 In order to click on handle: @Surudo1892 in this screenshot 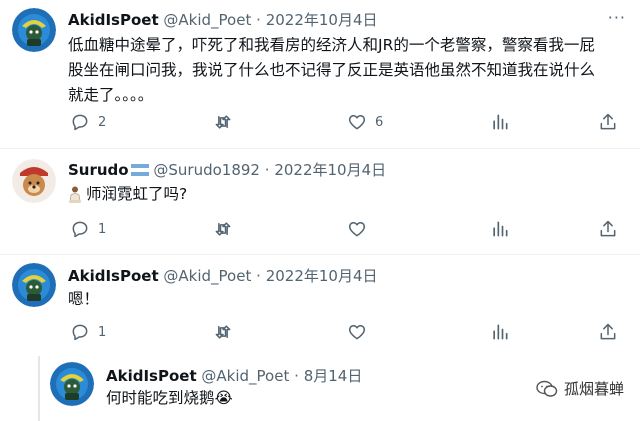, I will do `click(206, 170)`.